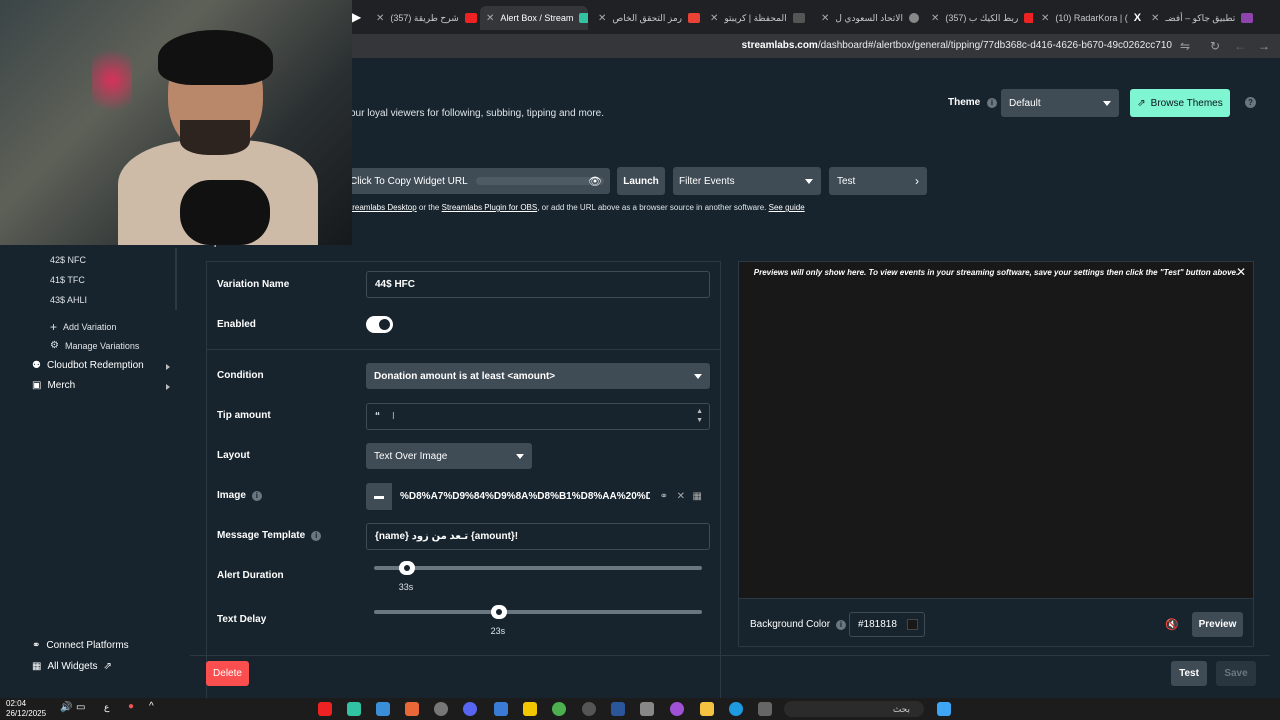  I want to click on browser-tab-1: ✕ شرح طريقة (357), so click(424, 18).